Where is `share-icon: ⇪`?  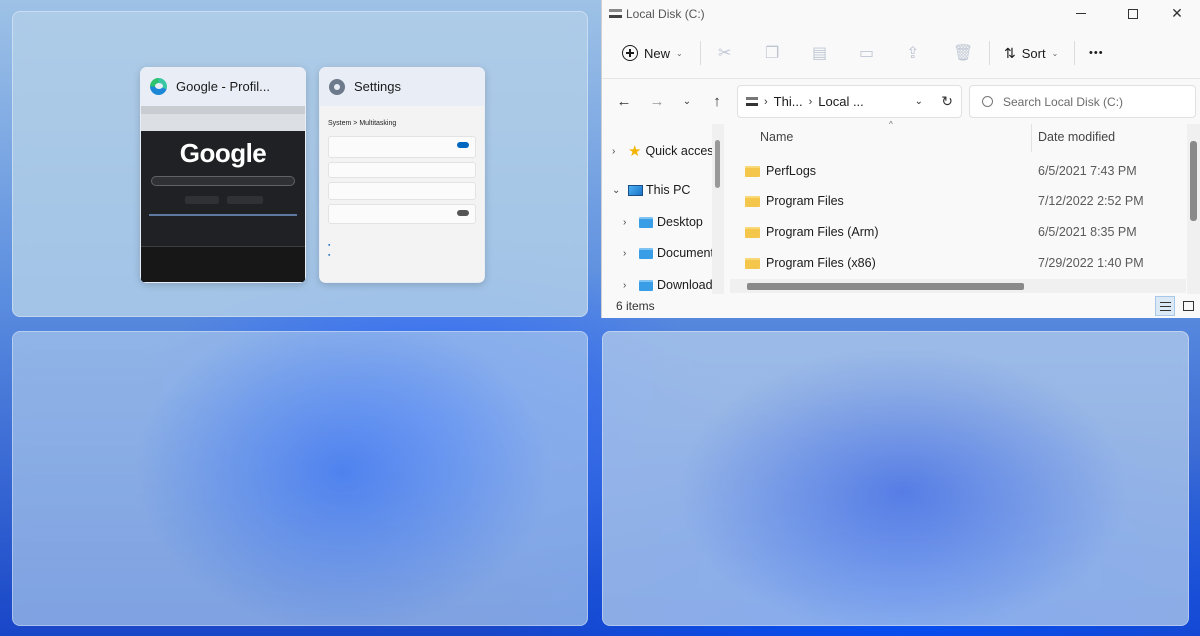
share-icon: ⇪ is located at coordinates (913, 53).